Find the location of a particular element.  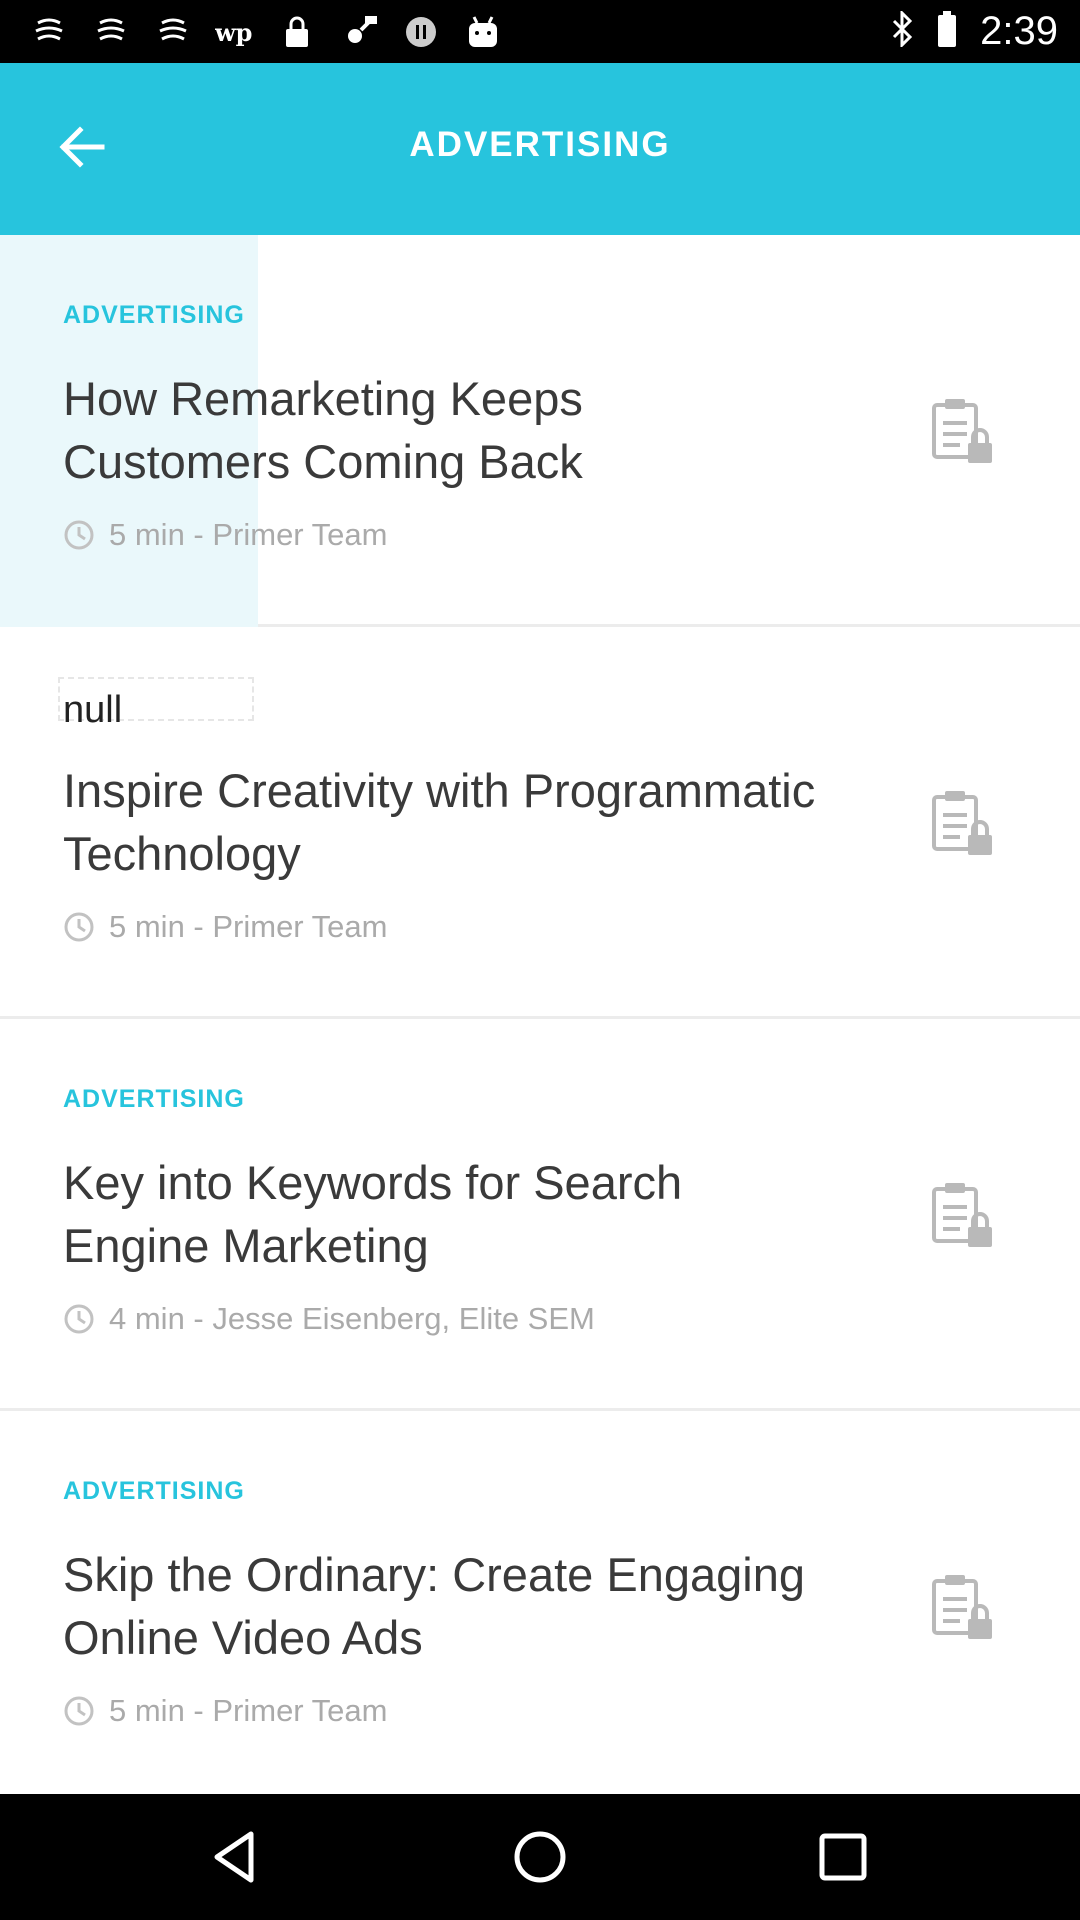

fake-gps-icon is located at coordinates (359, 32).